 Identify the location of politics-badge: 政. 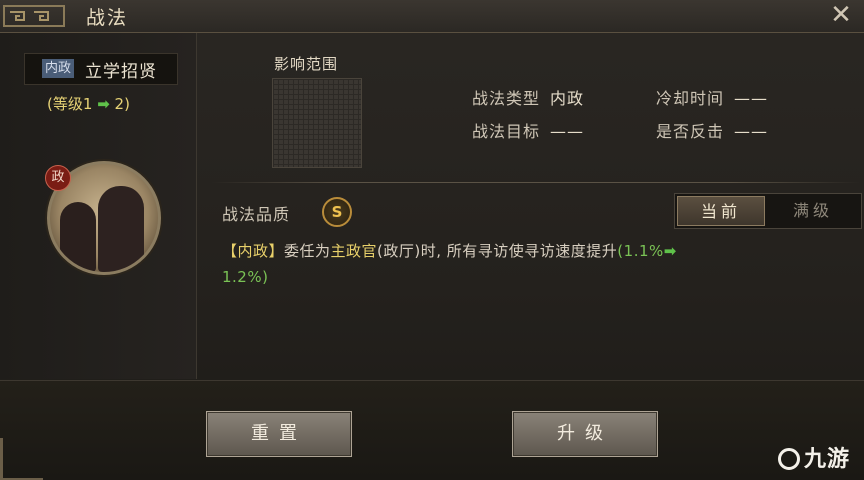
(58, 178).